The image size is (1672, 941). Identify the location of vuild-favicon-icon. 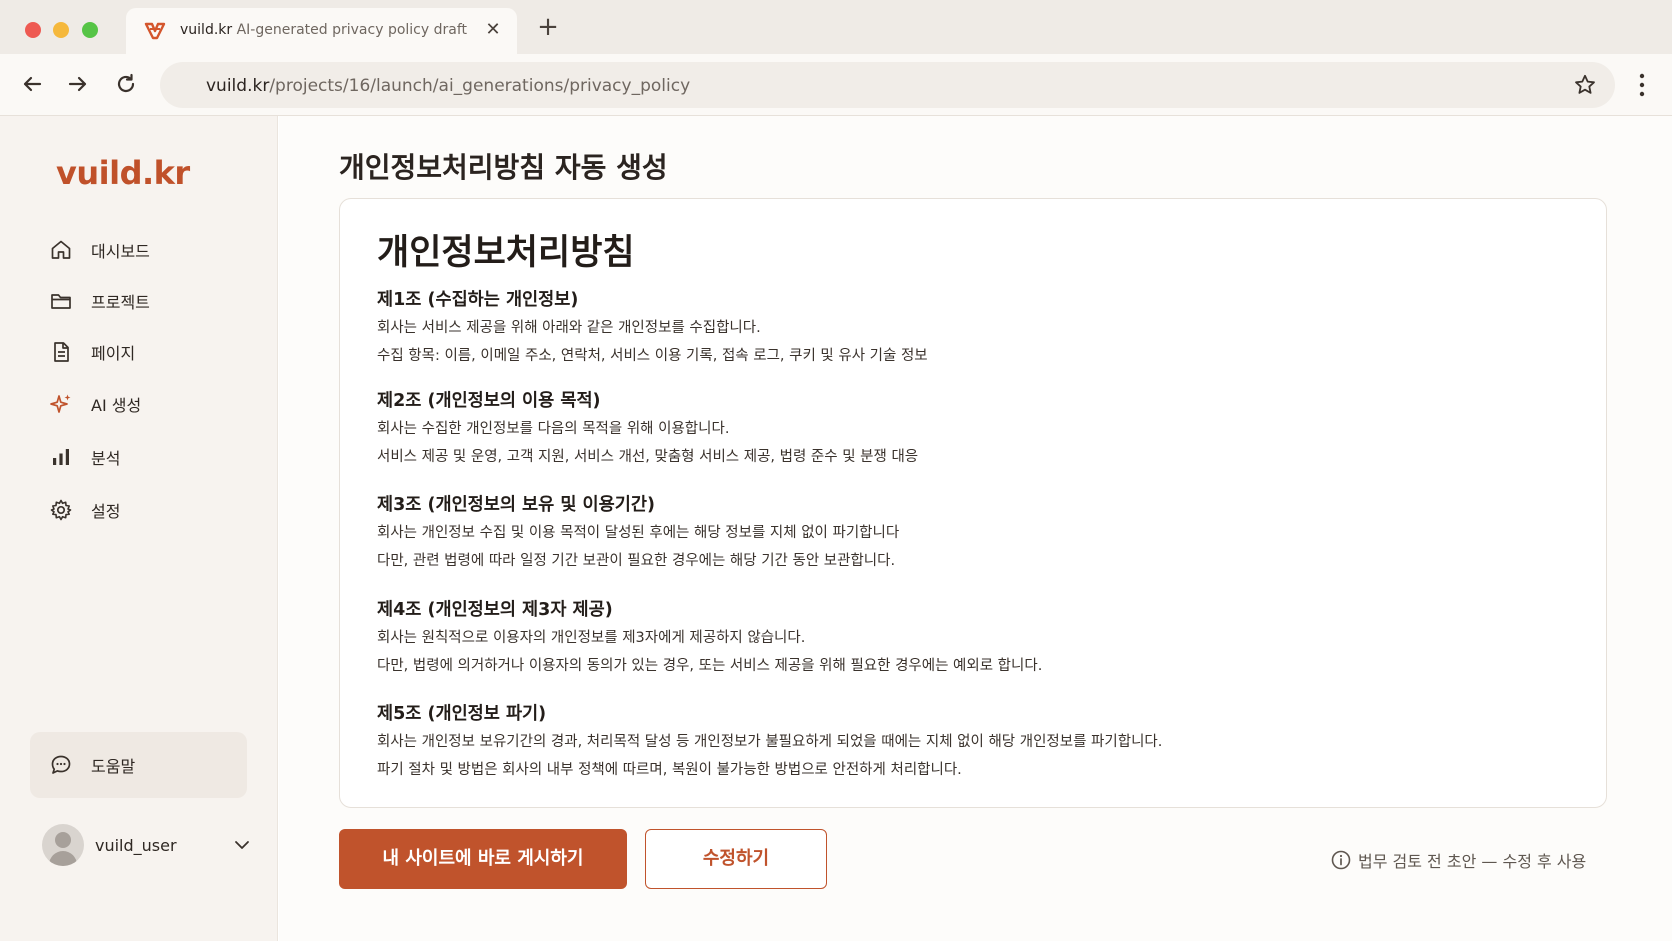
(155, 31).